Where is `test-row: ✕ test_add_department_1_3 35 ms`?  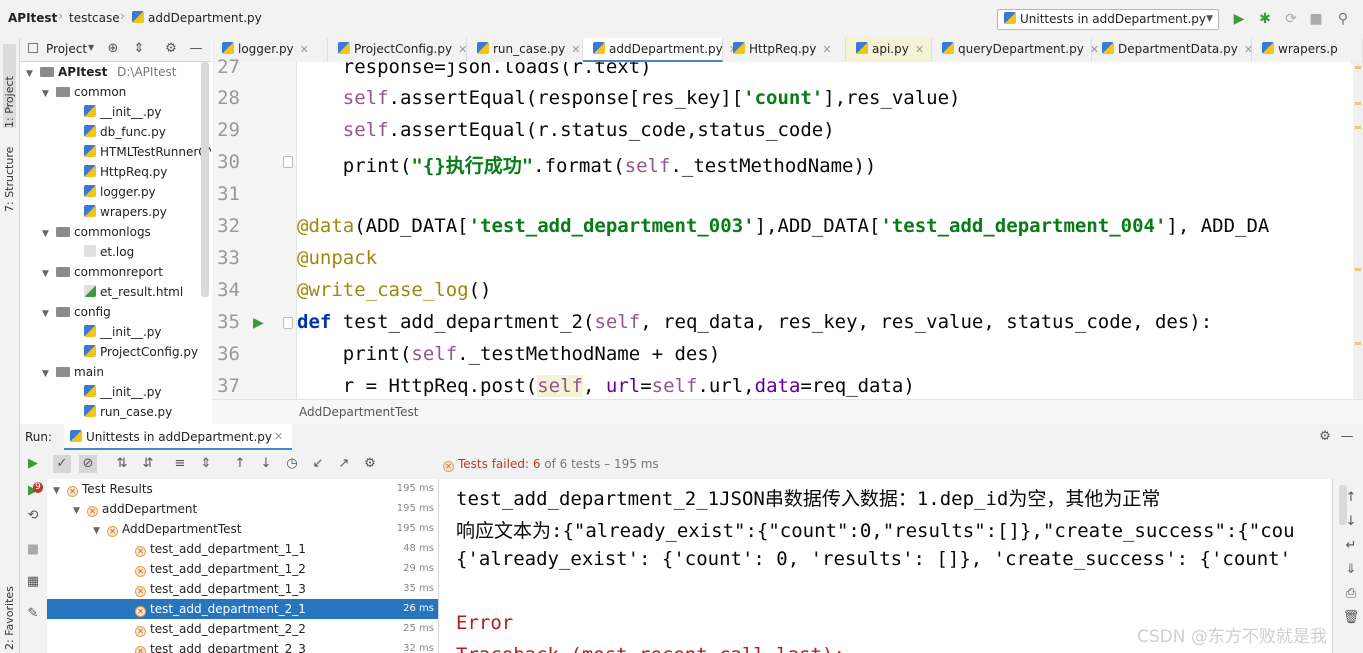
test-row: ✕ test_add_department_1_3 35 ms is located at coordinates (242, 589).